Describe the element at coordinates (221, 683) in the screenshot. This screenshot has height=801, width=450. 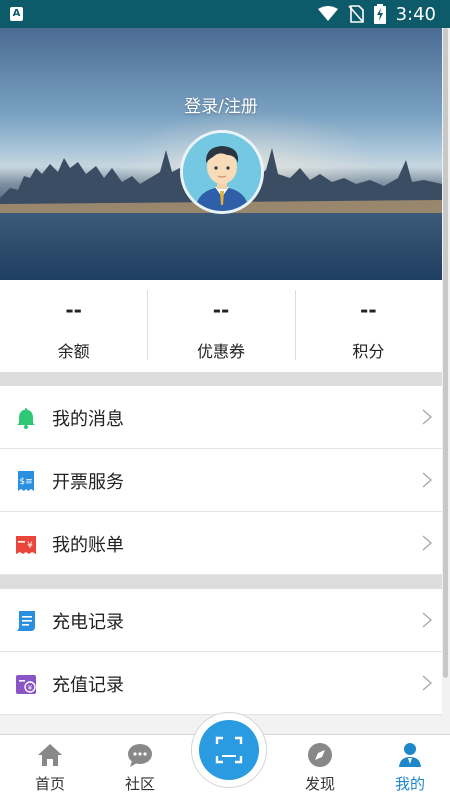
I see `menu-item-recharge-record: ¥ 充值记录` at that location.